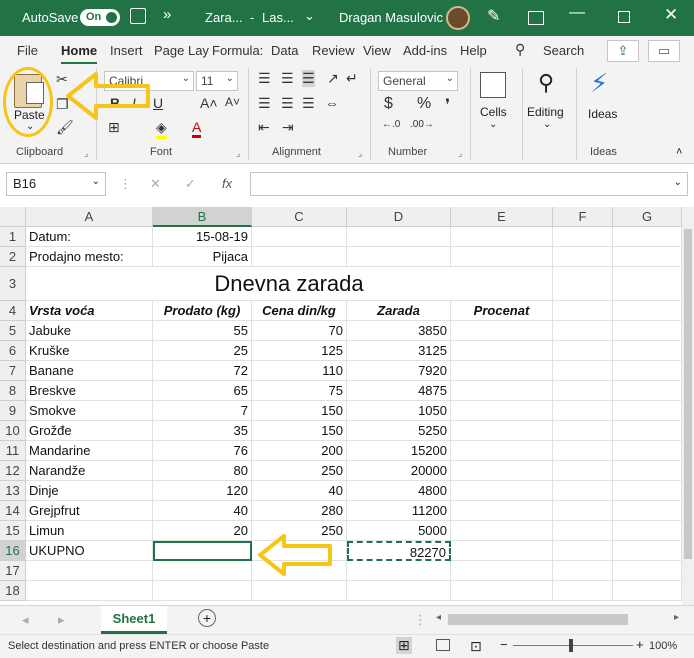 The image size is (694, 658). What do you see at coordinates (202, 371) in the screenshot?
I see `cell-b7: 72` at bounding box center [202, 371].